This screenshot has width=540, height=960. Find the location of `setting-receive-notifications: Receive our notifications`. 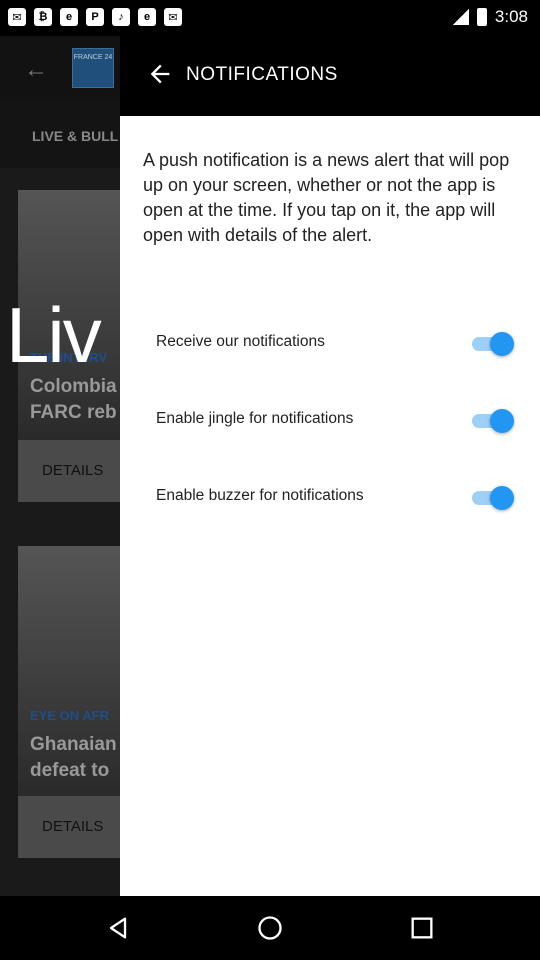

setting-receive-notifications: Receive our notifications is located at coordinates (336, 344).